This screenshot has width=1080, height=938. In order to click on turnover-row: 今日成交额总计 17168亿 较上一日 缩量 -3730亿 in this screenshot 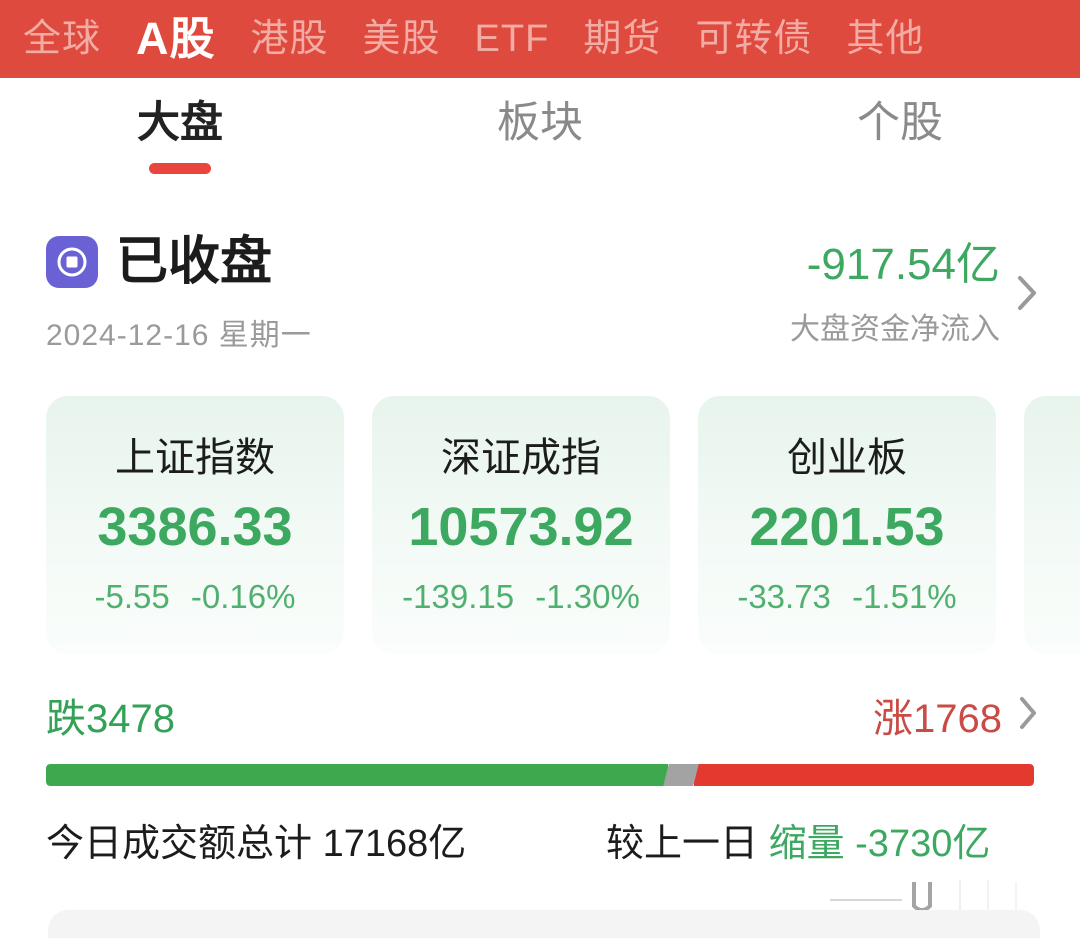, I will do `click(540, 826)`.